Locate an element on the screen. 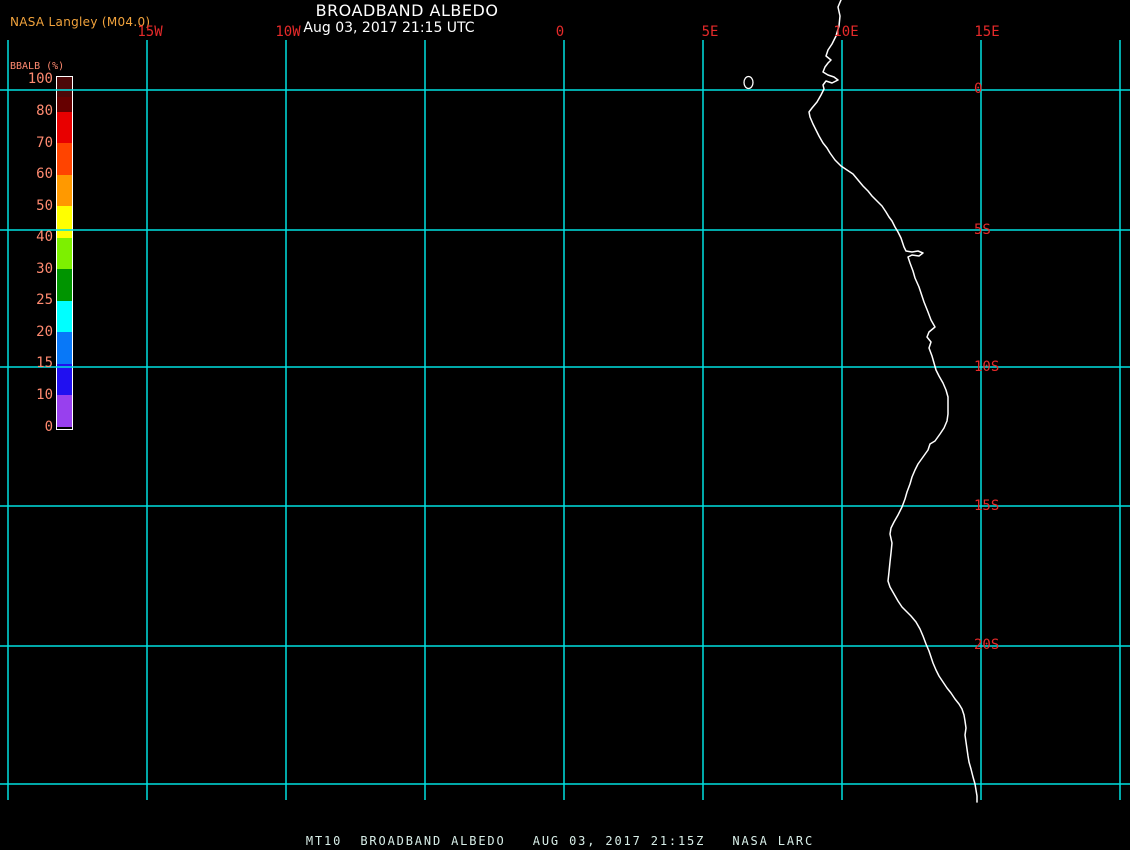  latitude-tick-label: 5S is located at coordinates (982, 230).